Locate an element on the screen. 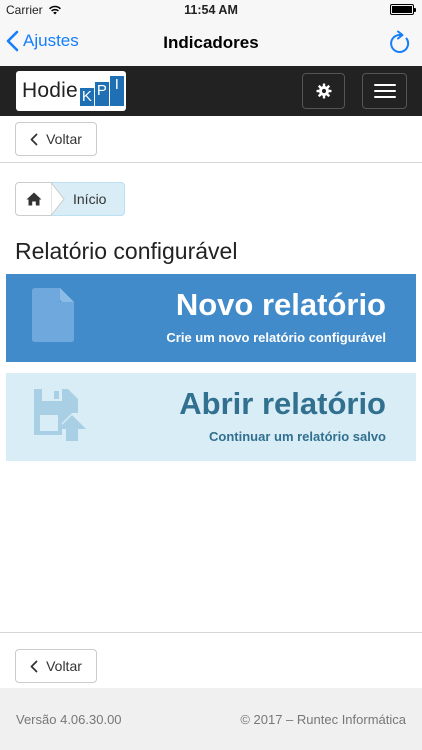 This screenshot has height=750, width=422. gear-icon is located at coordinates (323, 91).